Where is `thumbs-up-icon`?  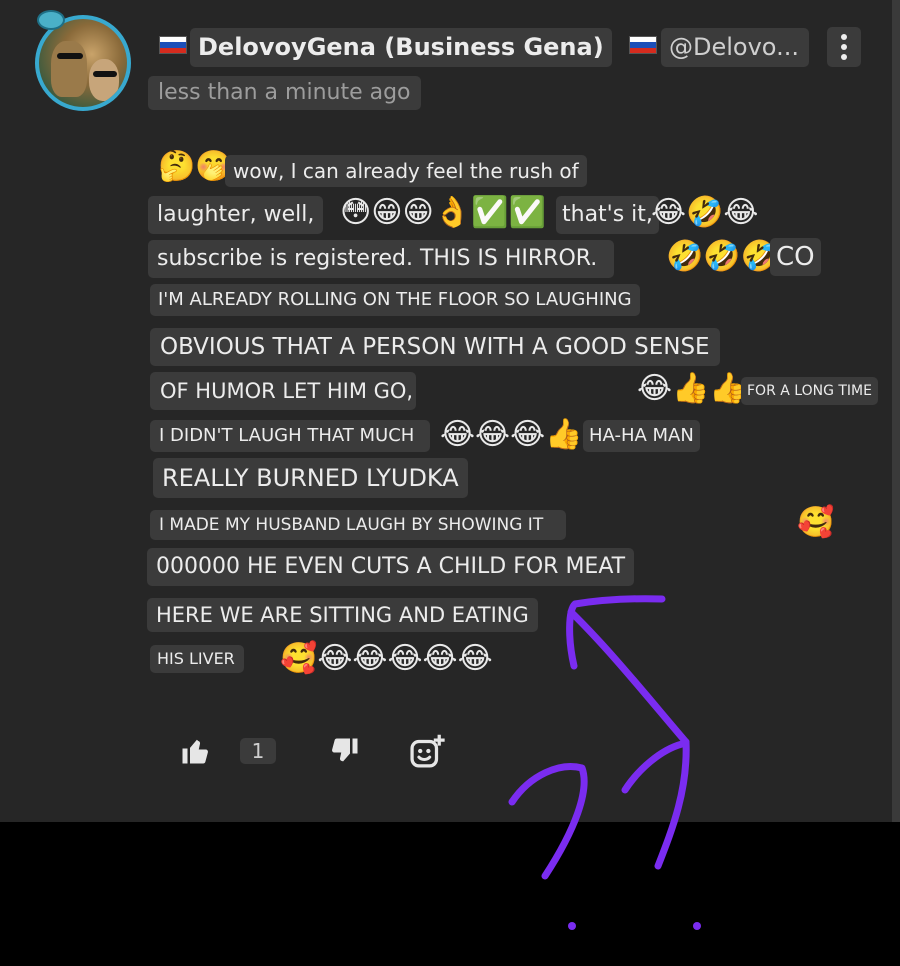 thumbs-up-icon is located at coordinates (195, 751).